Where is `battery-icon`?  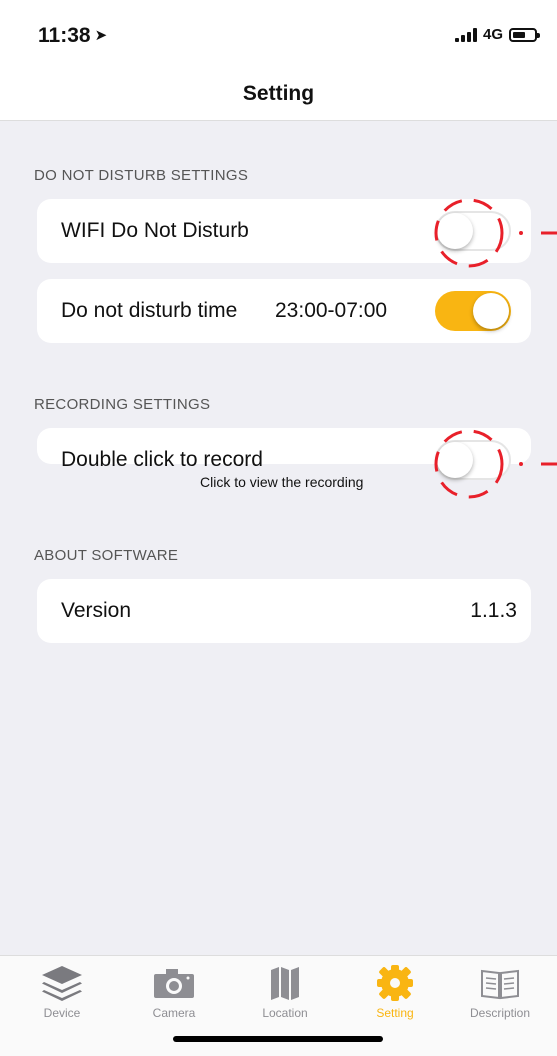
battery-icon is located at coordinates (524, 34).